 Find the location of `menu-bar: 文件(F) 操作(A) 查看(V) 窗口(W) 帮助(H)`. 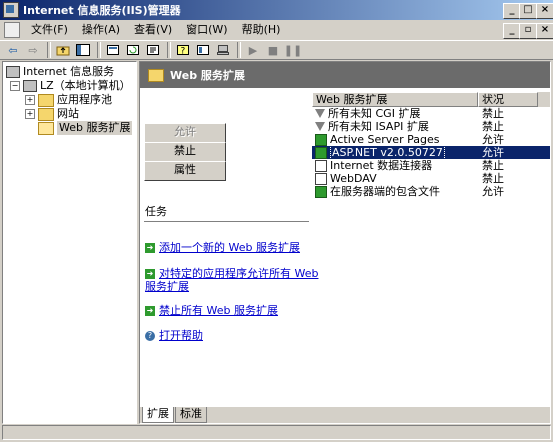

menu-bar: 文件(F) 操作(A) 查看(V) 窗口(W) 帮助(H) is located at coordinates (276, 30).